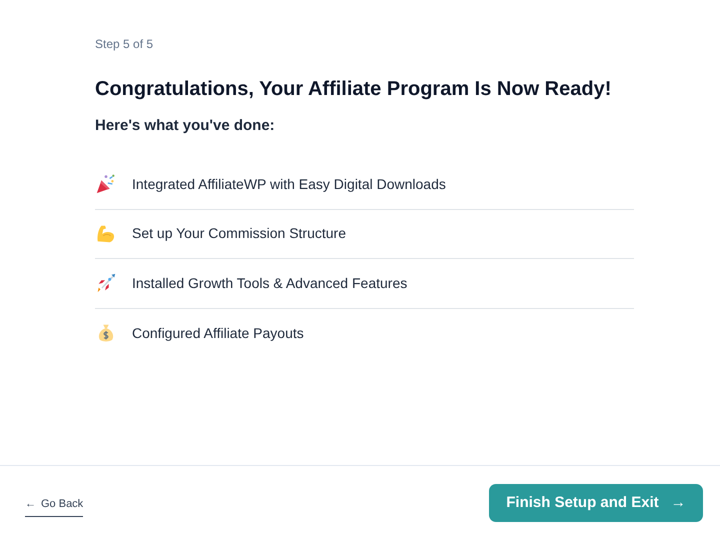  I want to click on completed-step: Configured Affiliate Payouts, so click(218, 333).